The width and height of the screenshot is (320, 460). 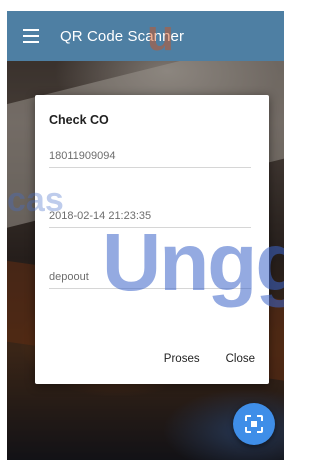 I want to click on scan-icon, so click(x=254, y=424).